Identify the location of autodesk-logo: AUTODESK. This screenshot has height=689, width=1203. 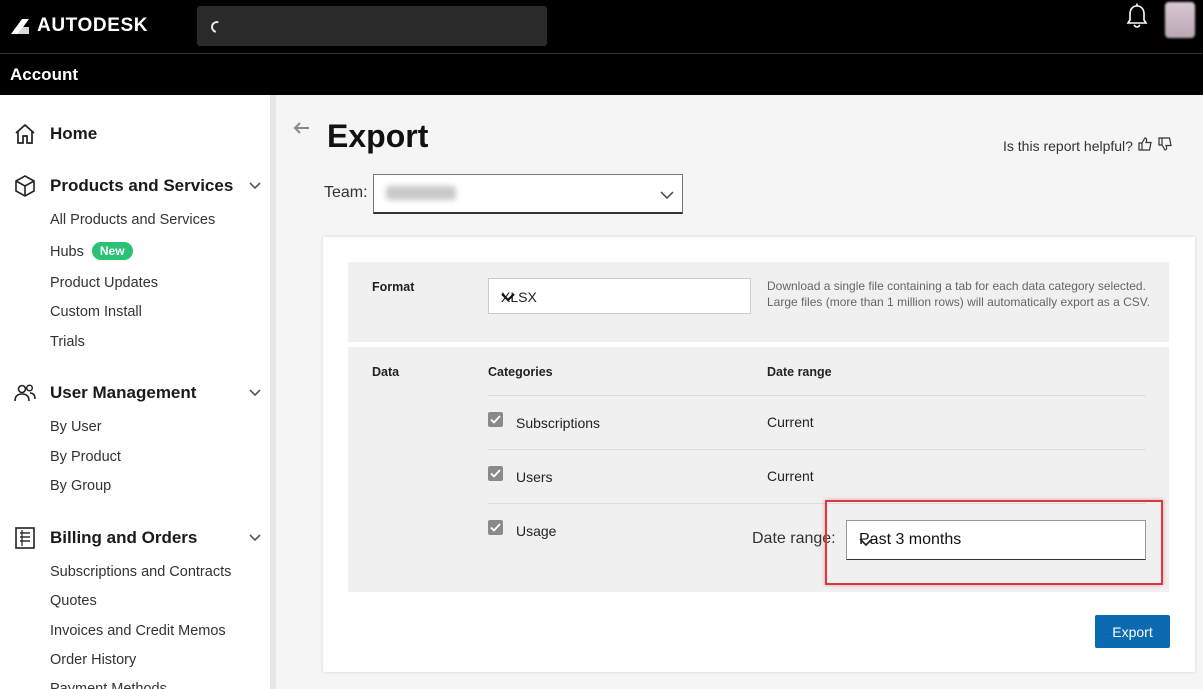
(78, 26).